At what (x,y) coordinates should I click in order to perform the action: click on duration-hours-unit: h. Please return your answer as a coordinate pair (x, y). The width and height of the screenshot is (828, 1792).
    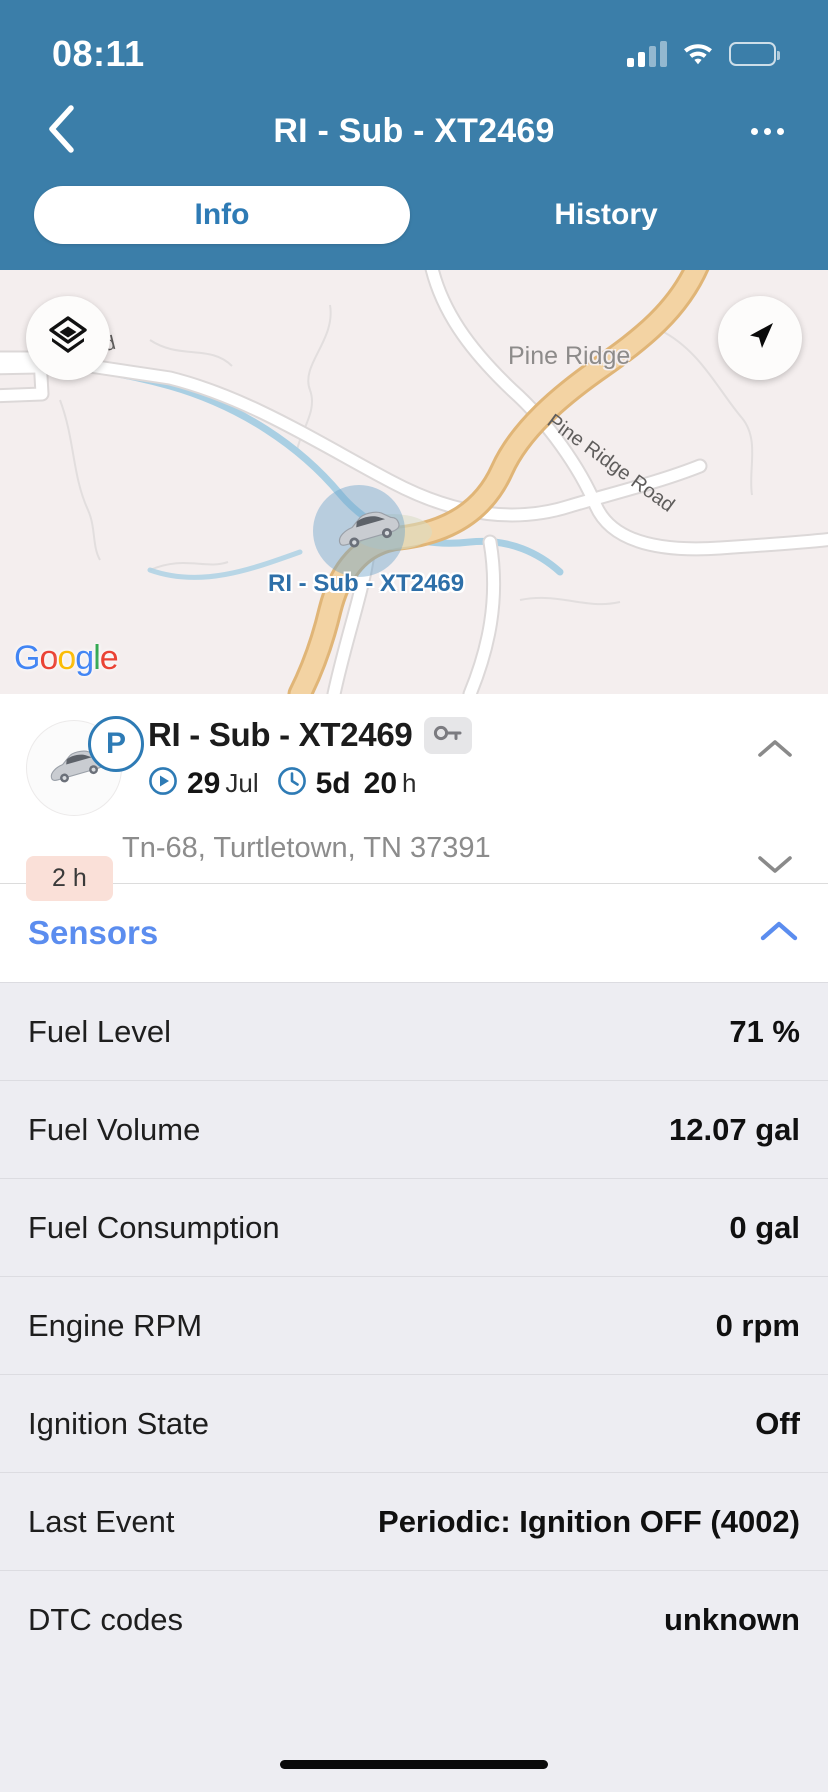
    Looking at the image, I should click on (409, 783).